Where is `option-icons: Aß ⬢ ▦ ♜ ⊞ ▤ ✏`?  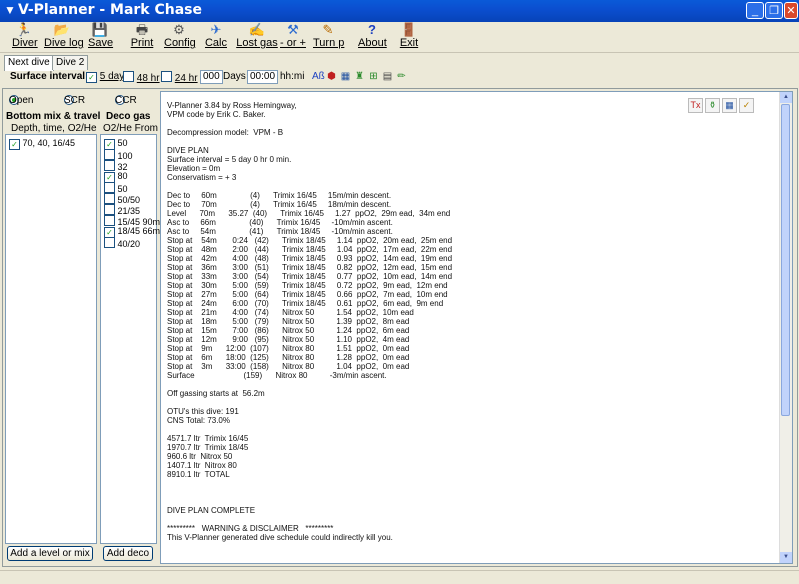 option-icons: Aß ⬢ ▦ ♜ ⊞ ▤ ✏ is located at coordinates (361, 76).